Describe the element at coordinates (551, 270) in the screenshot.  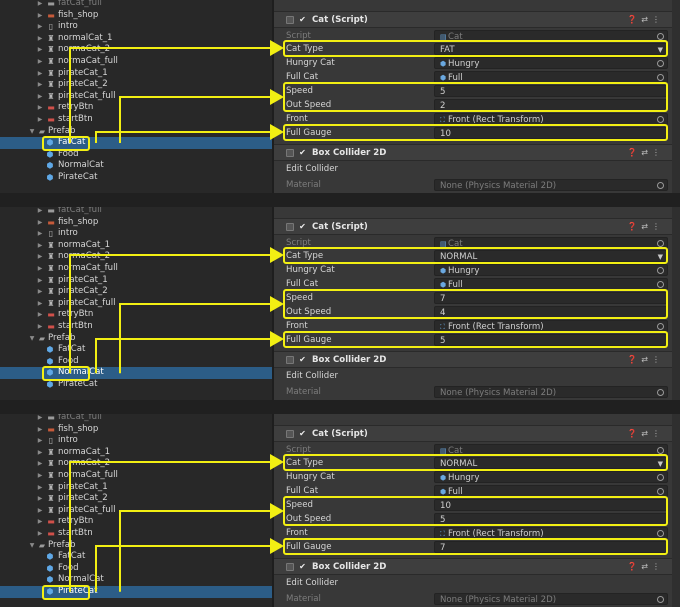
I see `property-value-hungry-cat: ⬢ Hungry` at that location.